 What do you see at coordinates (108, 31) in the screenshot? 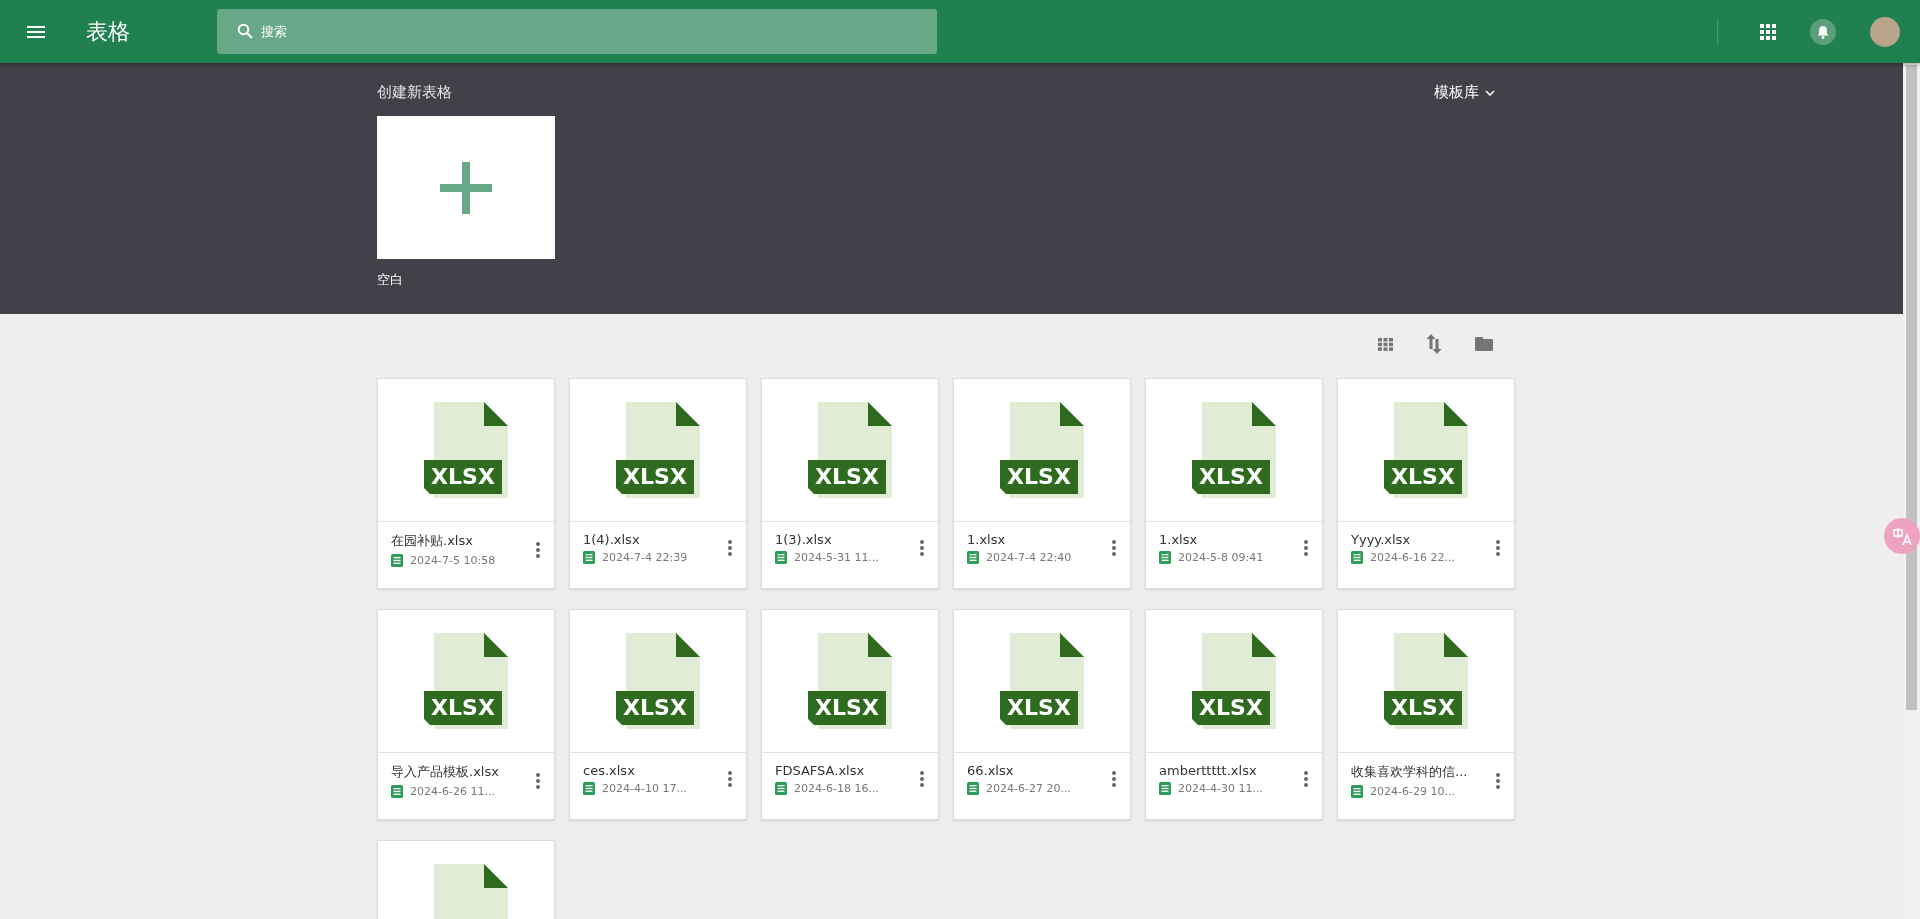
I see `app-title: 表格` at bounding box center [108, 31].